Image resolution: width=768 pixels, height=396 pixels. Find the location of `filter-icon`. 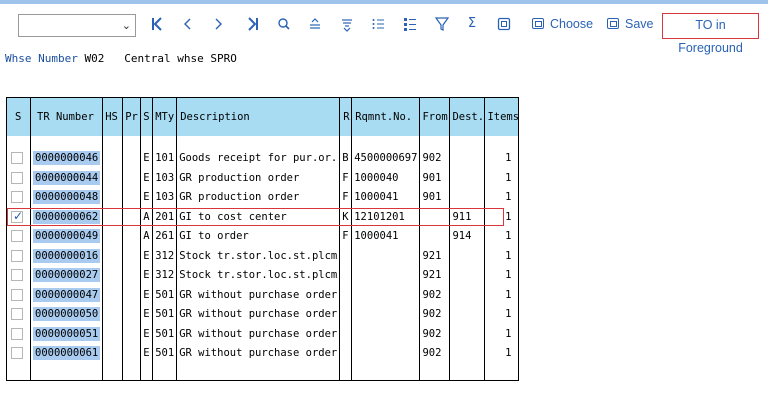

filter-icon is located at coordinates (442, 24).